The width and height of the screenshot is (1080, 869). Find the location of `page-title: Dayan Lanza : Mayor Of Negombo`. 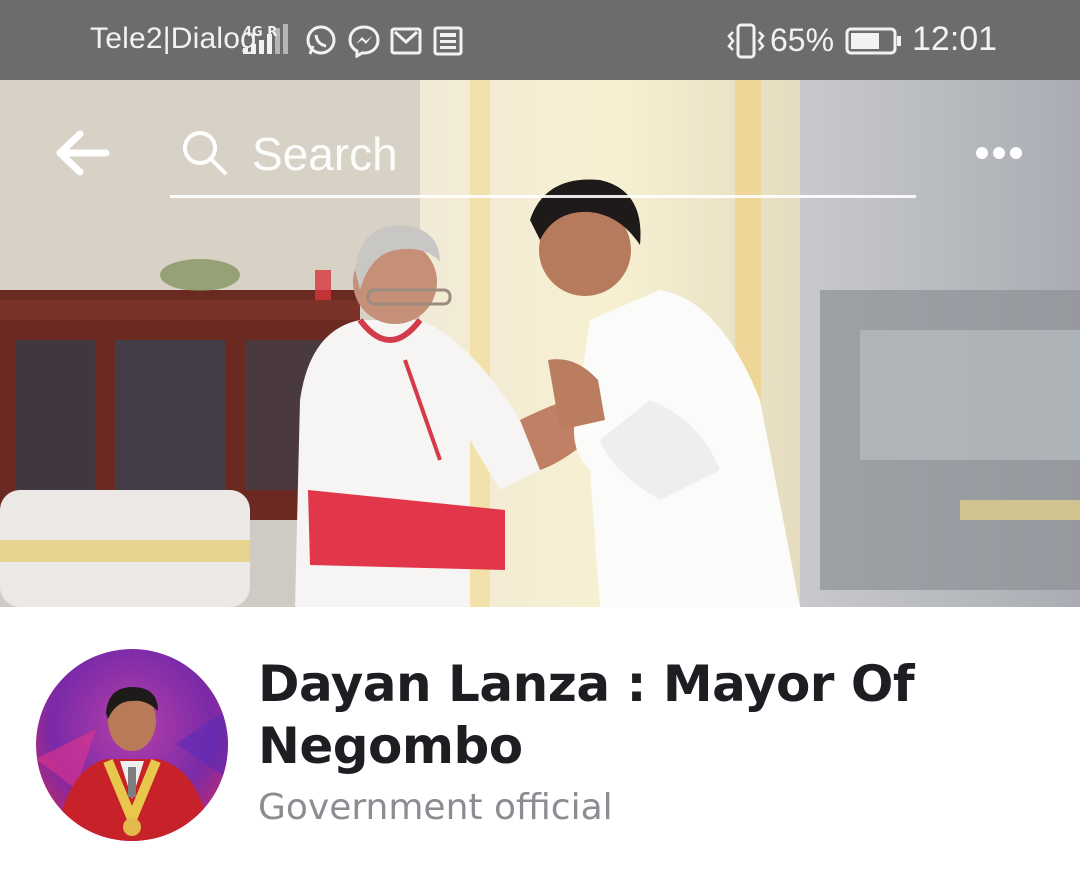

page-title: Dayan Lanza : Mayor Of Negombo is located at coordinates (586, 715).